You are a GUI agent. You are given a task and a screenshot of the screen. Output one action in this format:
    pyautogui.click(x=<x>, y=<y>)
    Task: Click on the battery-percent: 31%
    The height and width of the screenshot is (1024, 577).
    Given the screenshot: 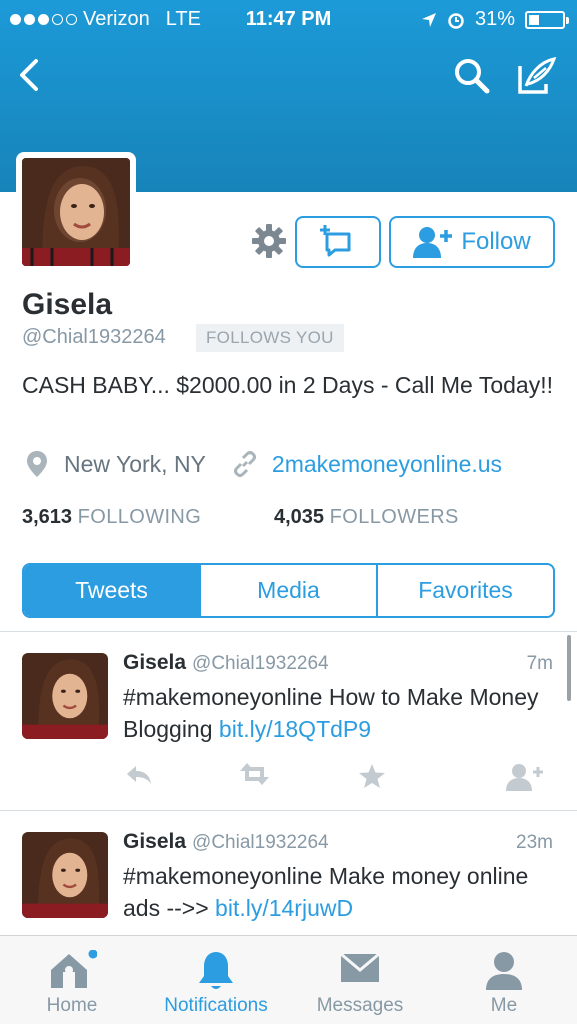 What is the action you would take?
    pyautogui.click(x=494, y=19)
    